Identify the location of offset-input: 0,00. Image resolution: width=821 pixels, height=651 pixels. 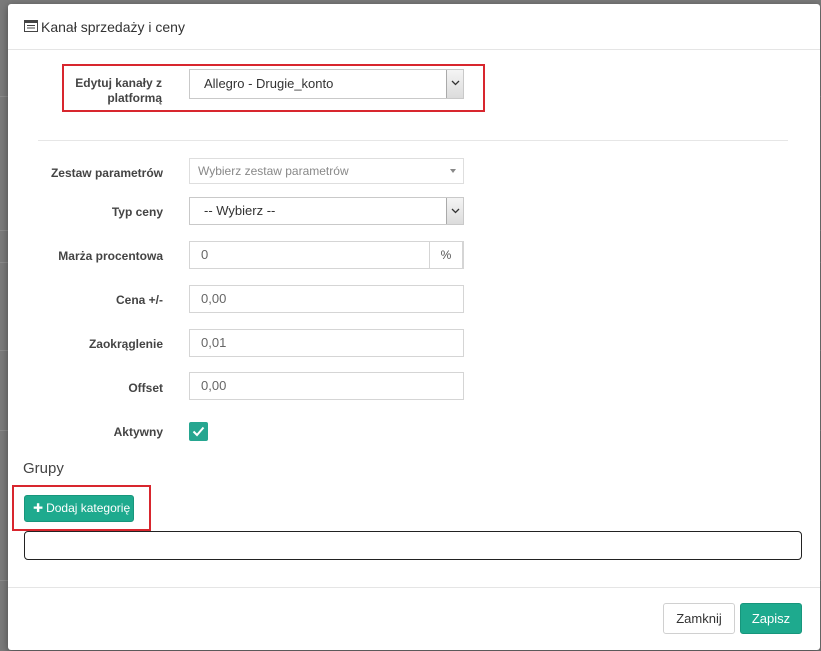
(326, 386).